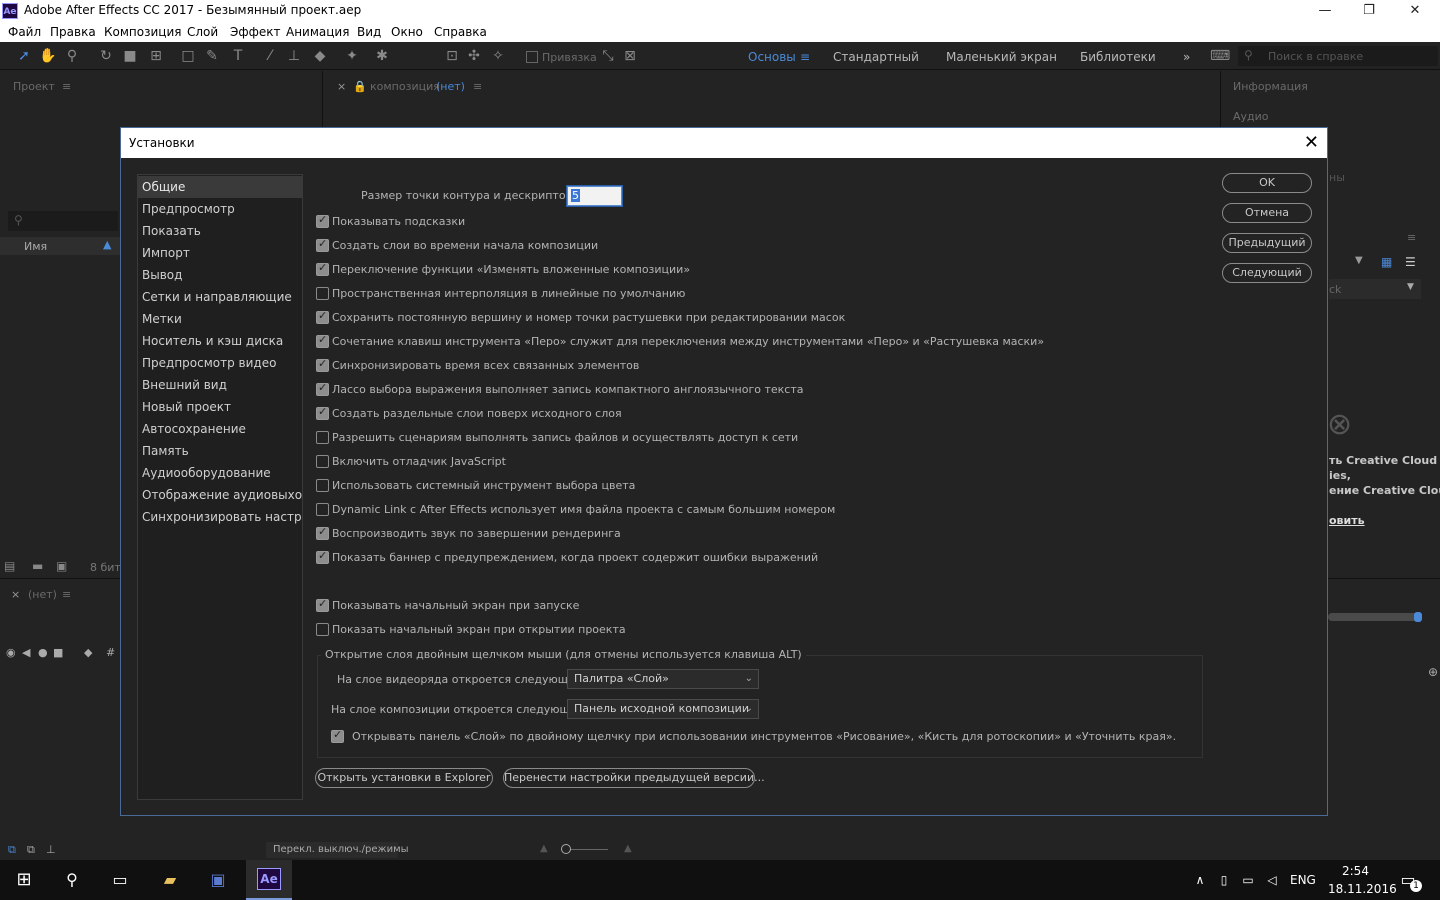 The height and width of the screenshot is (900, 1440). What do you see at coordinates (220, 341) in the screenshot?
I see `category-media-disk-cache: Носитель и кэш диска` at bounding box center [220, 341].